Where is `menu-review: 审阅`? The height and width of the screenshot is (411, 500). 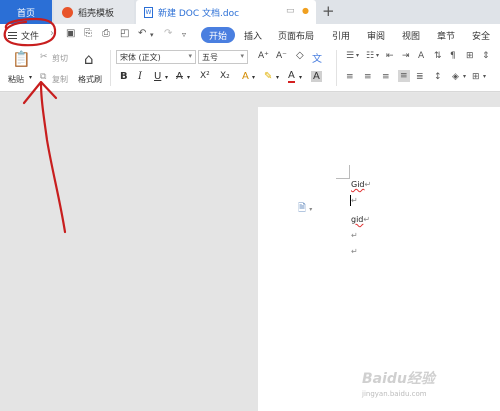 menu-review: 审阅 is located at coordinates (376, 35).